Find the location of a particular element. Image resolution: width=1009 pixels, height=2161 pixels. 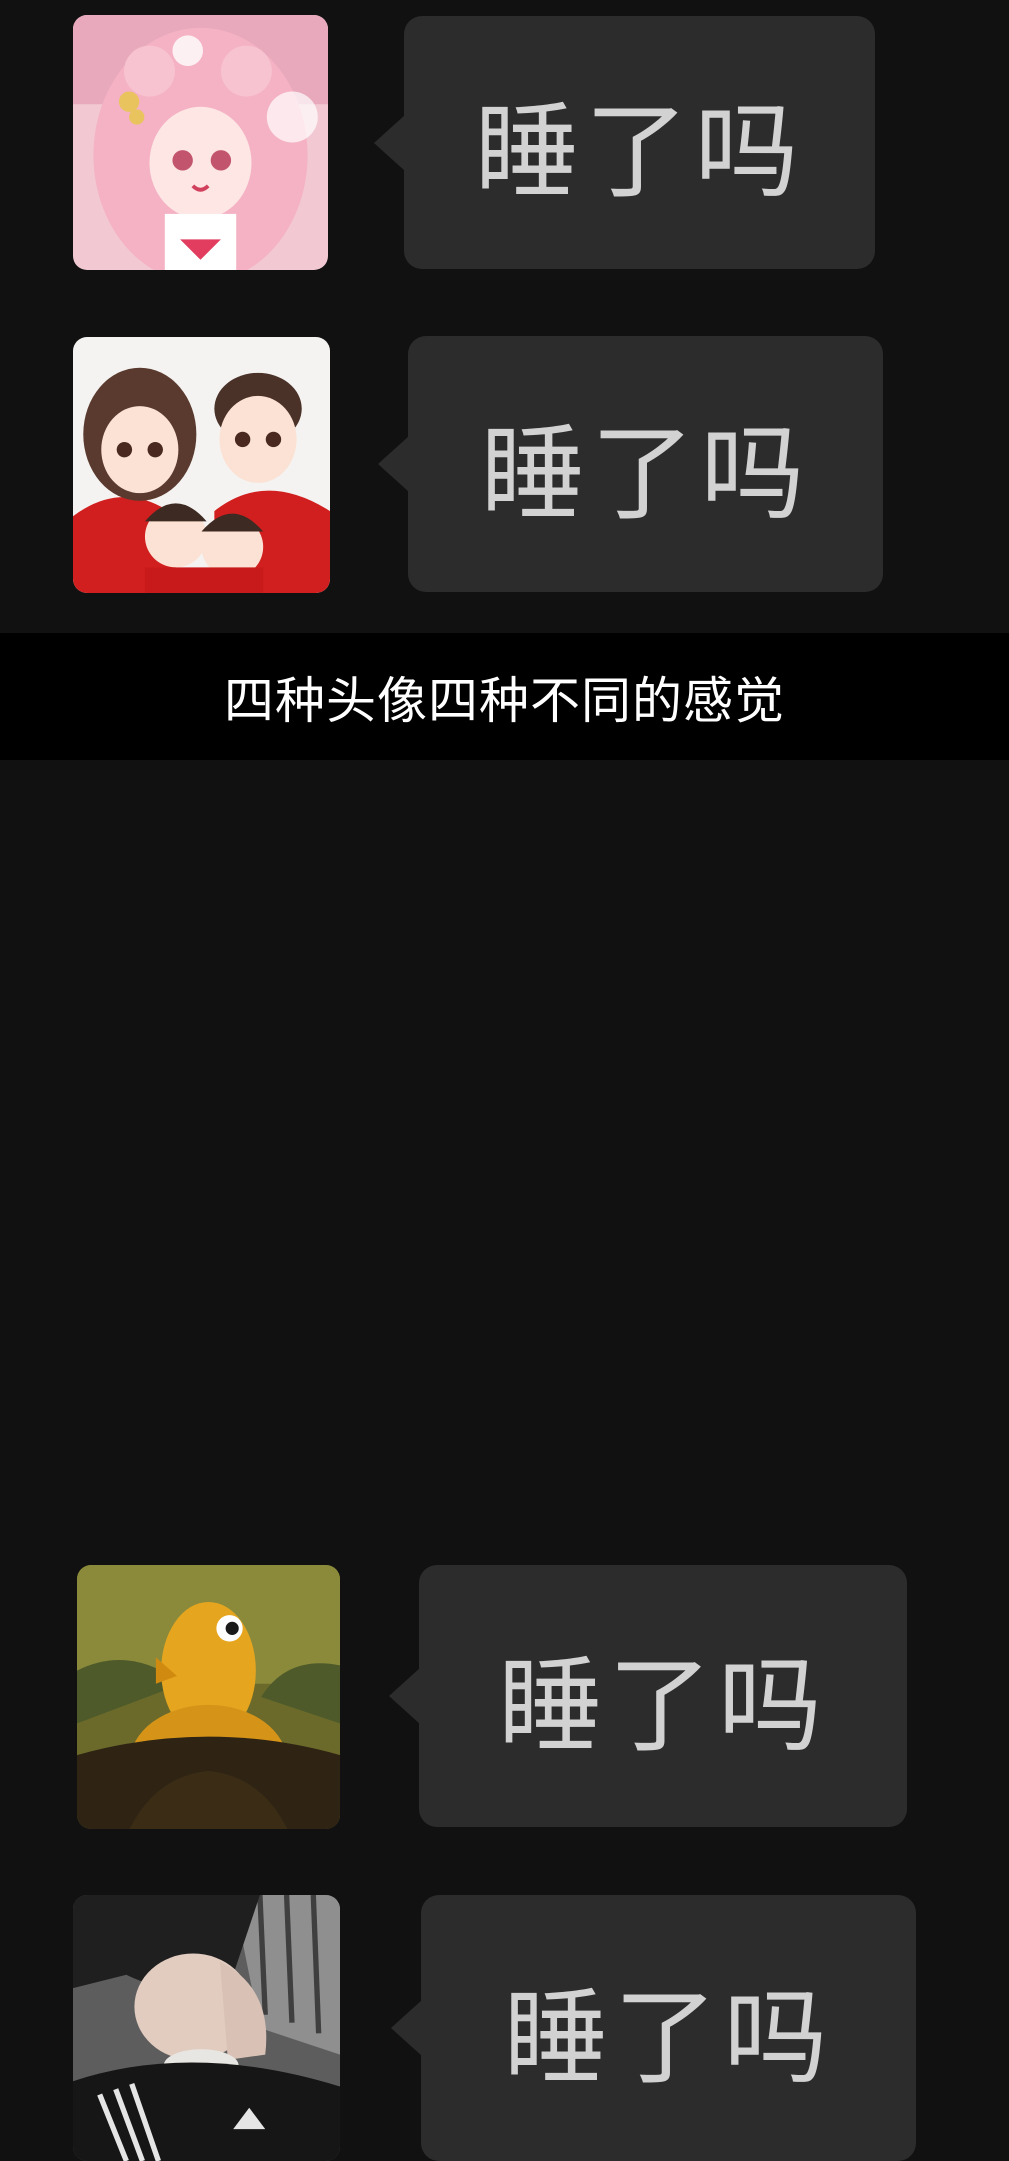

duck-mona-lisa-image is located at coordinates (208, 1697).